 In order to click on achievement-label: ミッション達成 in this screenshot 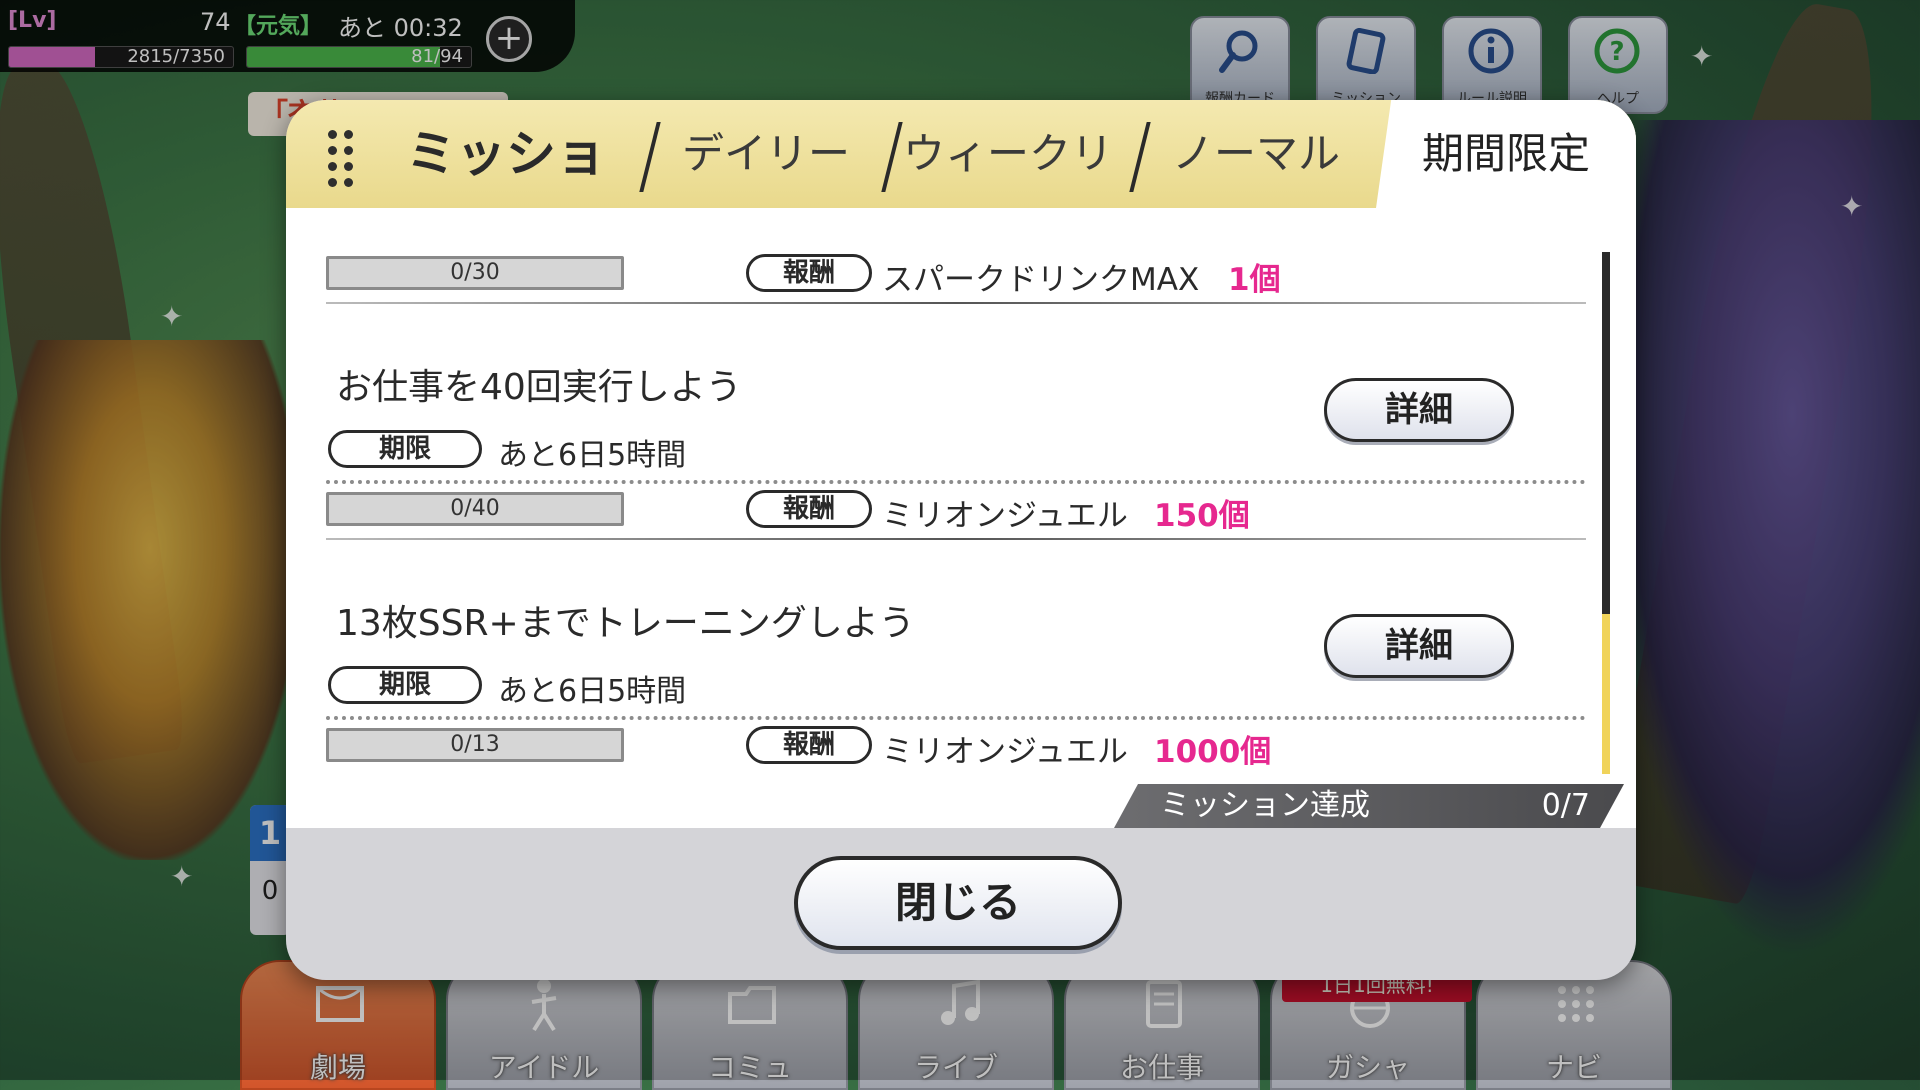, I will do `click(1265, 805)`.